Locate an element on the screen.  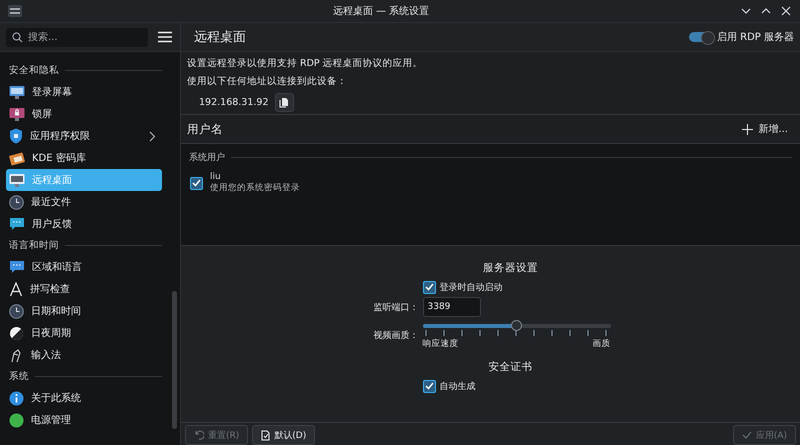
section-heading: 服务器设置 is located at coordinates (510, 268).